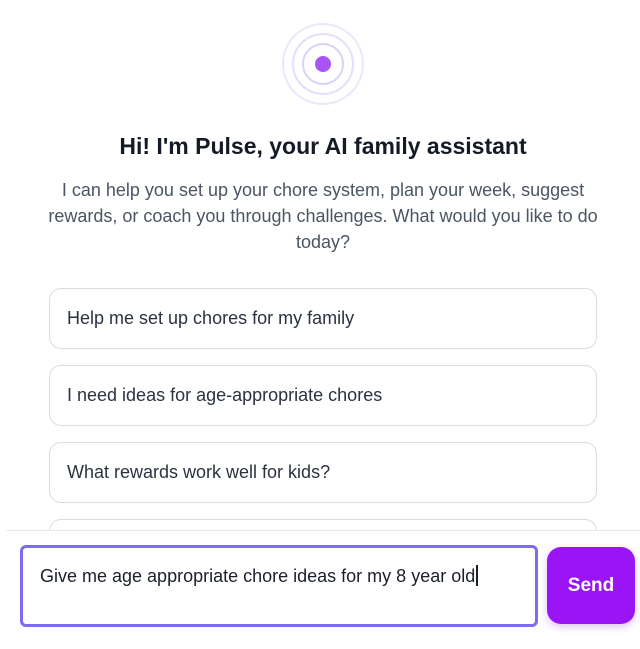  I want to click on suggestion-setup-chores: Help me set up chores for my family, so click(323, 318).